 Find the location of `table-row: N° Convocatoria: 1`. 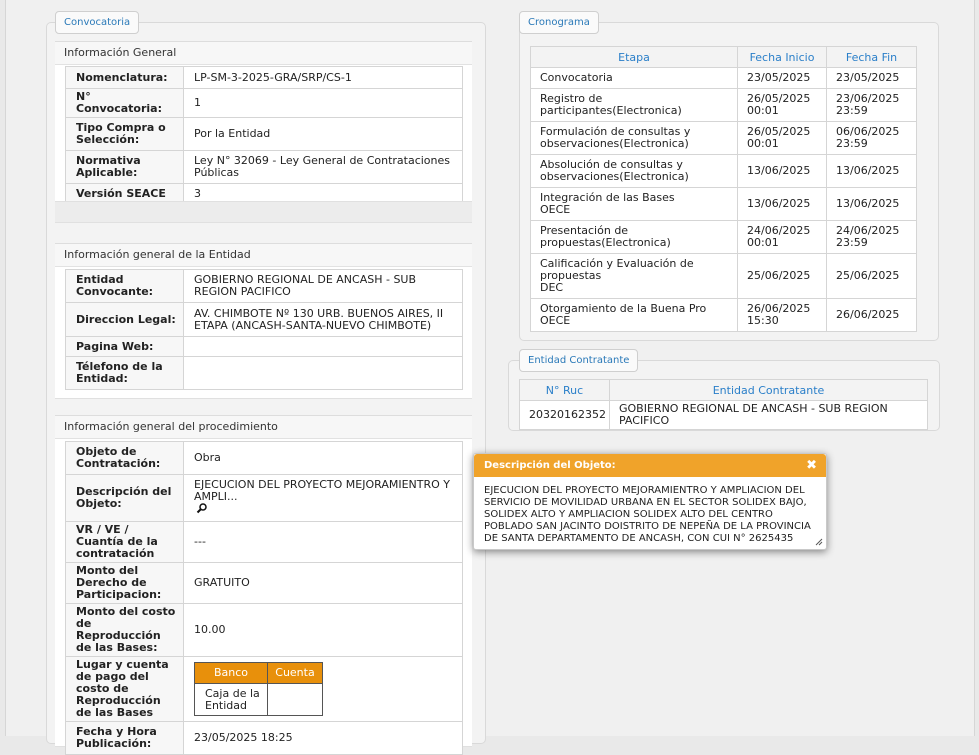

table-row: N° Convocatoria: 1 is located at coordinates (264, 103).